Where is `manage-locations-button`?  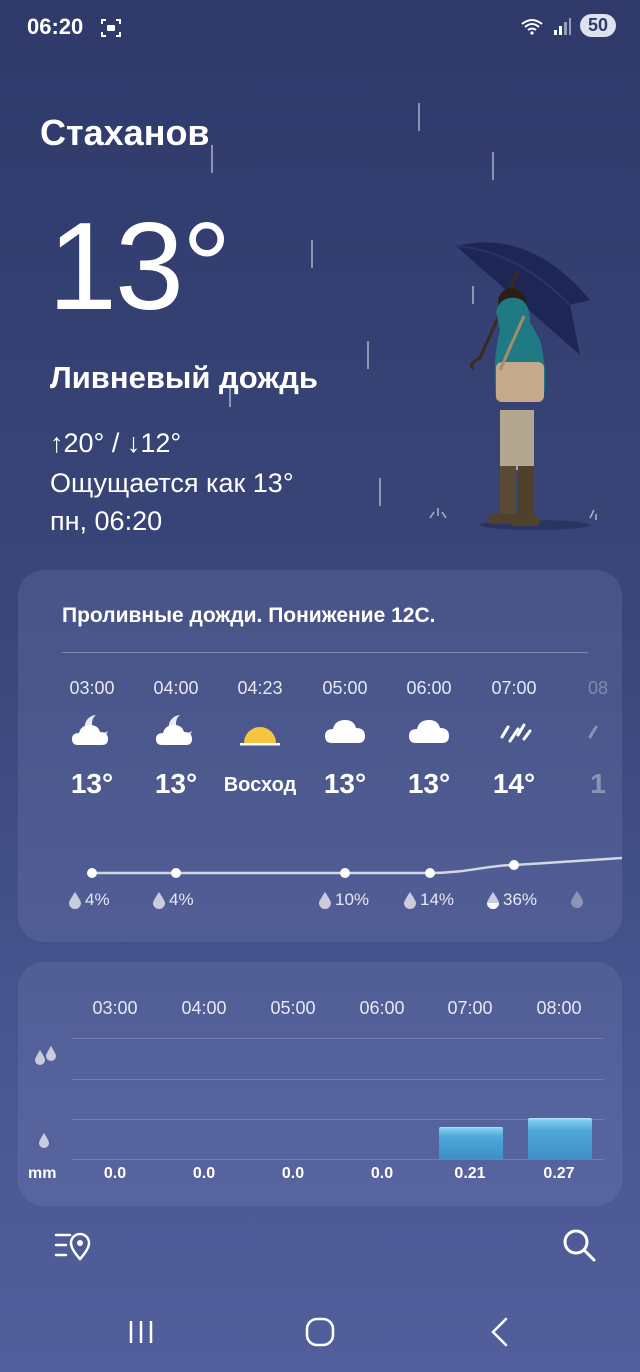 manage-locations-button is located at coordinates (73, 1245).